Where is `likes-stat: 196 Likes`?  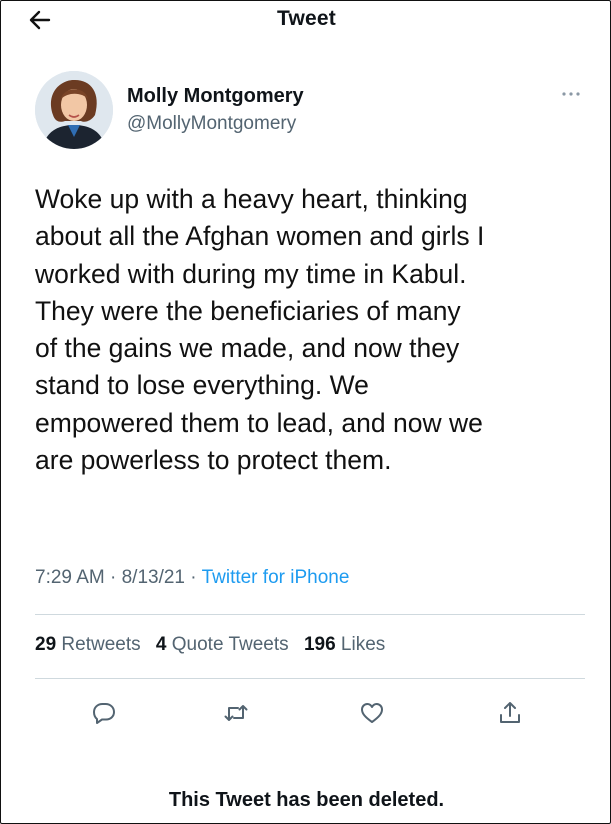 likes-stat: 196 Likes is located at coordinates (344, 644).